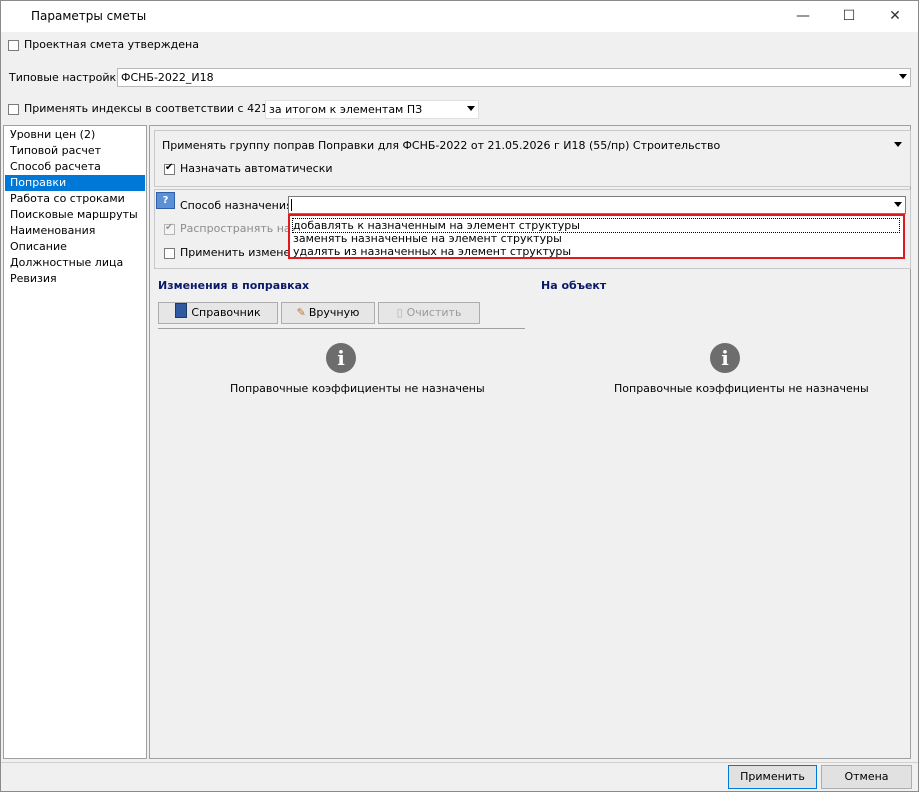 The image size is (919, 792). Describe the element at coordinates (89, 16) in the screenshot. I see `window-title: Параметры сметы` at that location.